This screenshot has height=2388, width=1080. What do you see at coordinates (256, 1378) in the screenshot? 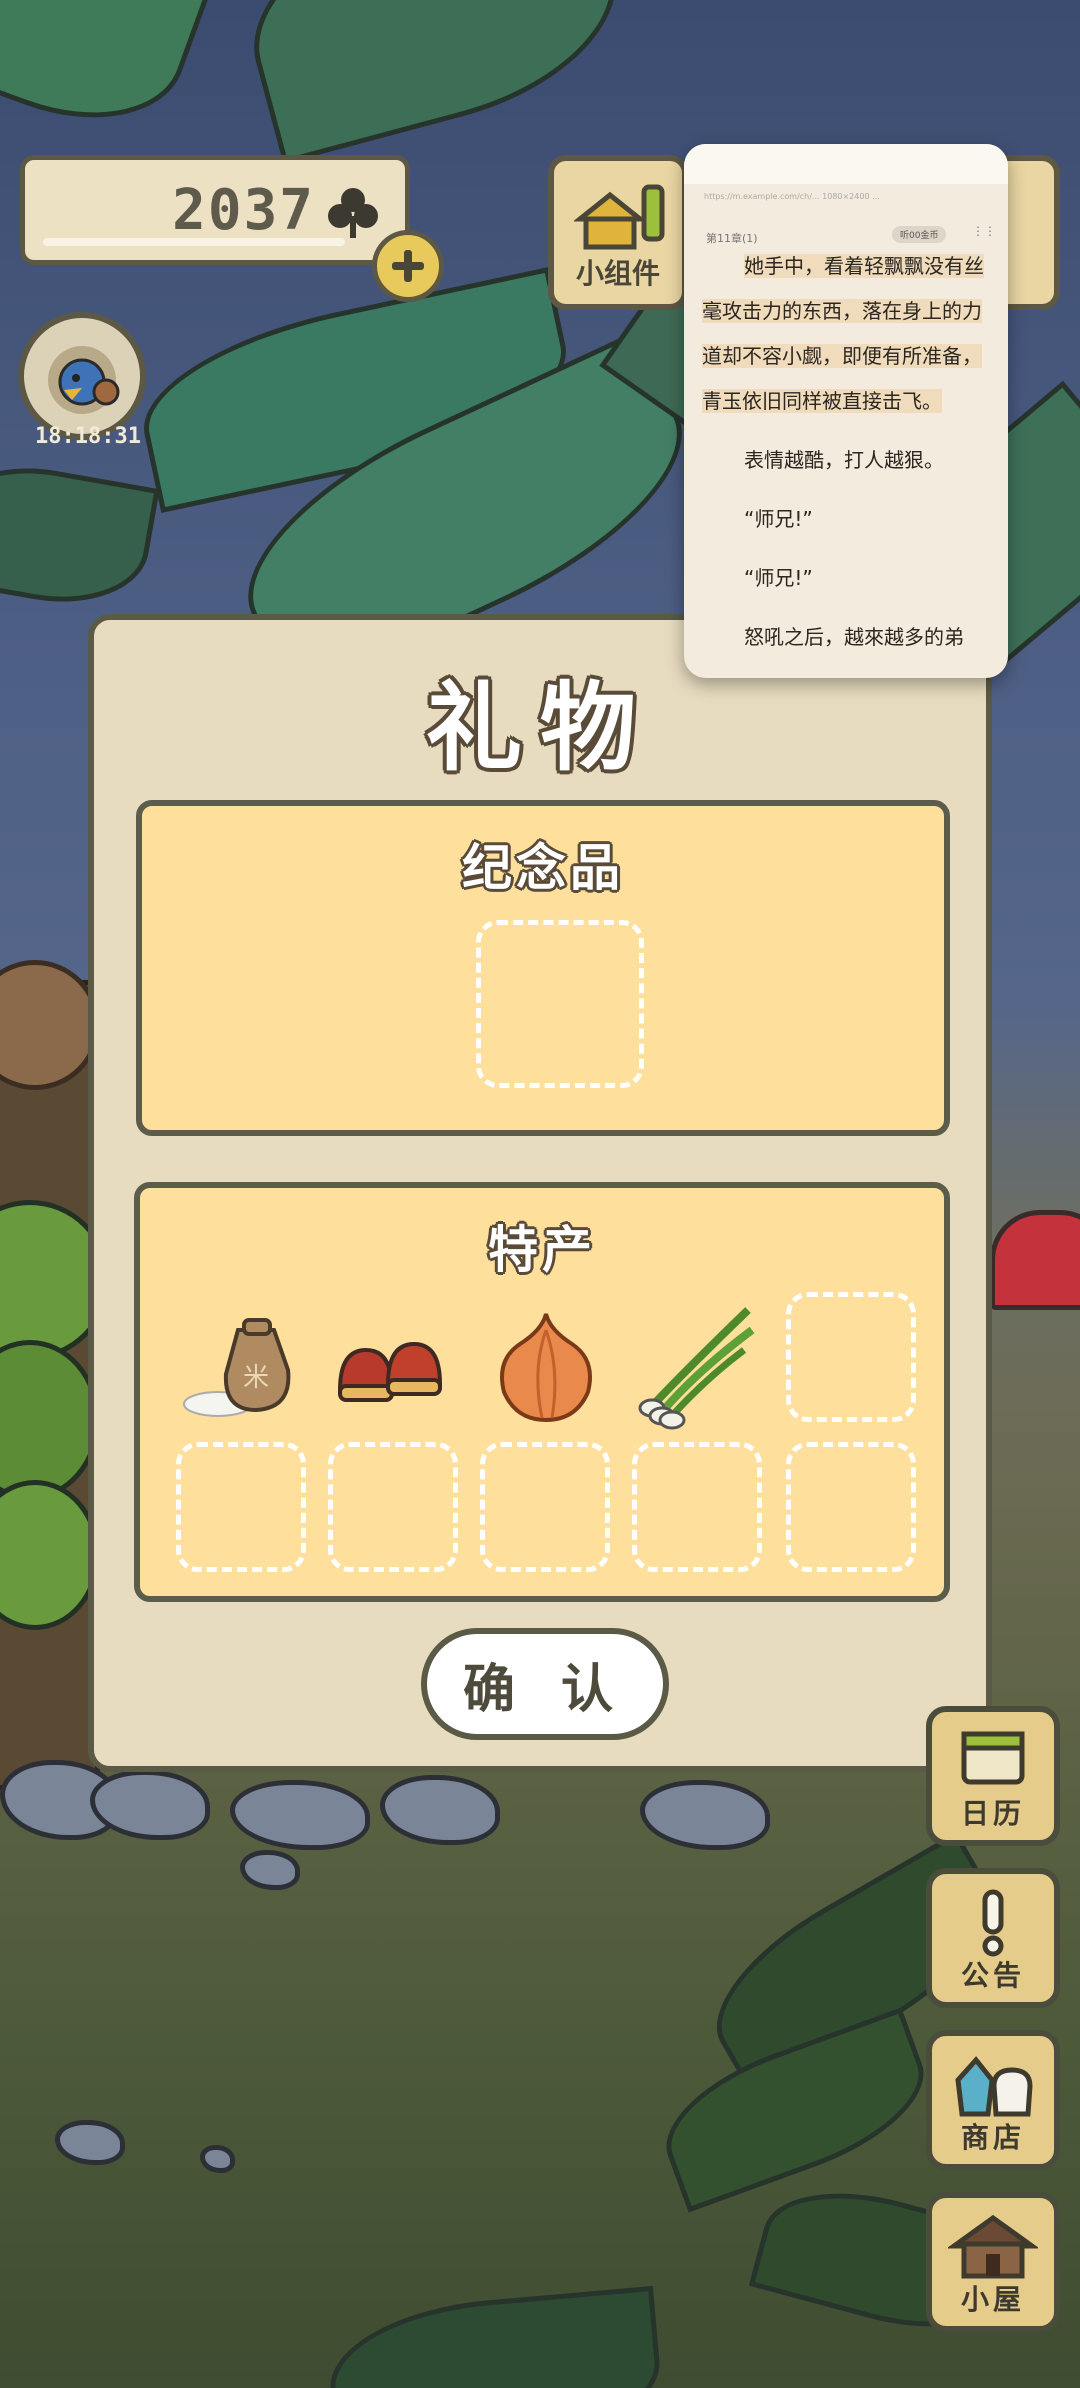
I see `svg-text: 米` at bounding box center [256, 1378].